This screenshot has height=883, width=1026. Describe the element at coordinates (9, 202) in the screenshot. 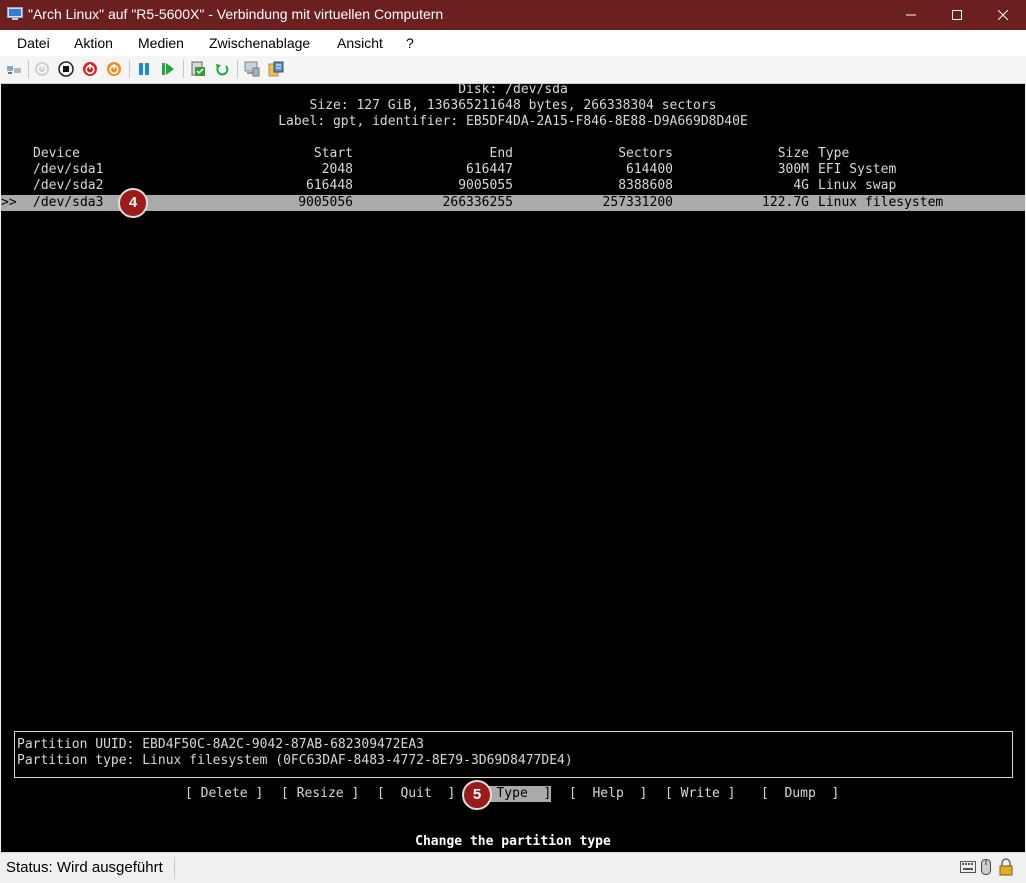

I see `selection-cursor: >>` at that location.